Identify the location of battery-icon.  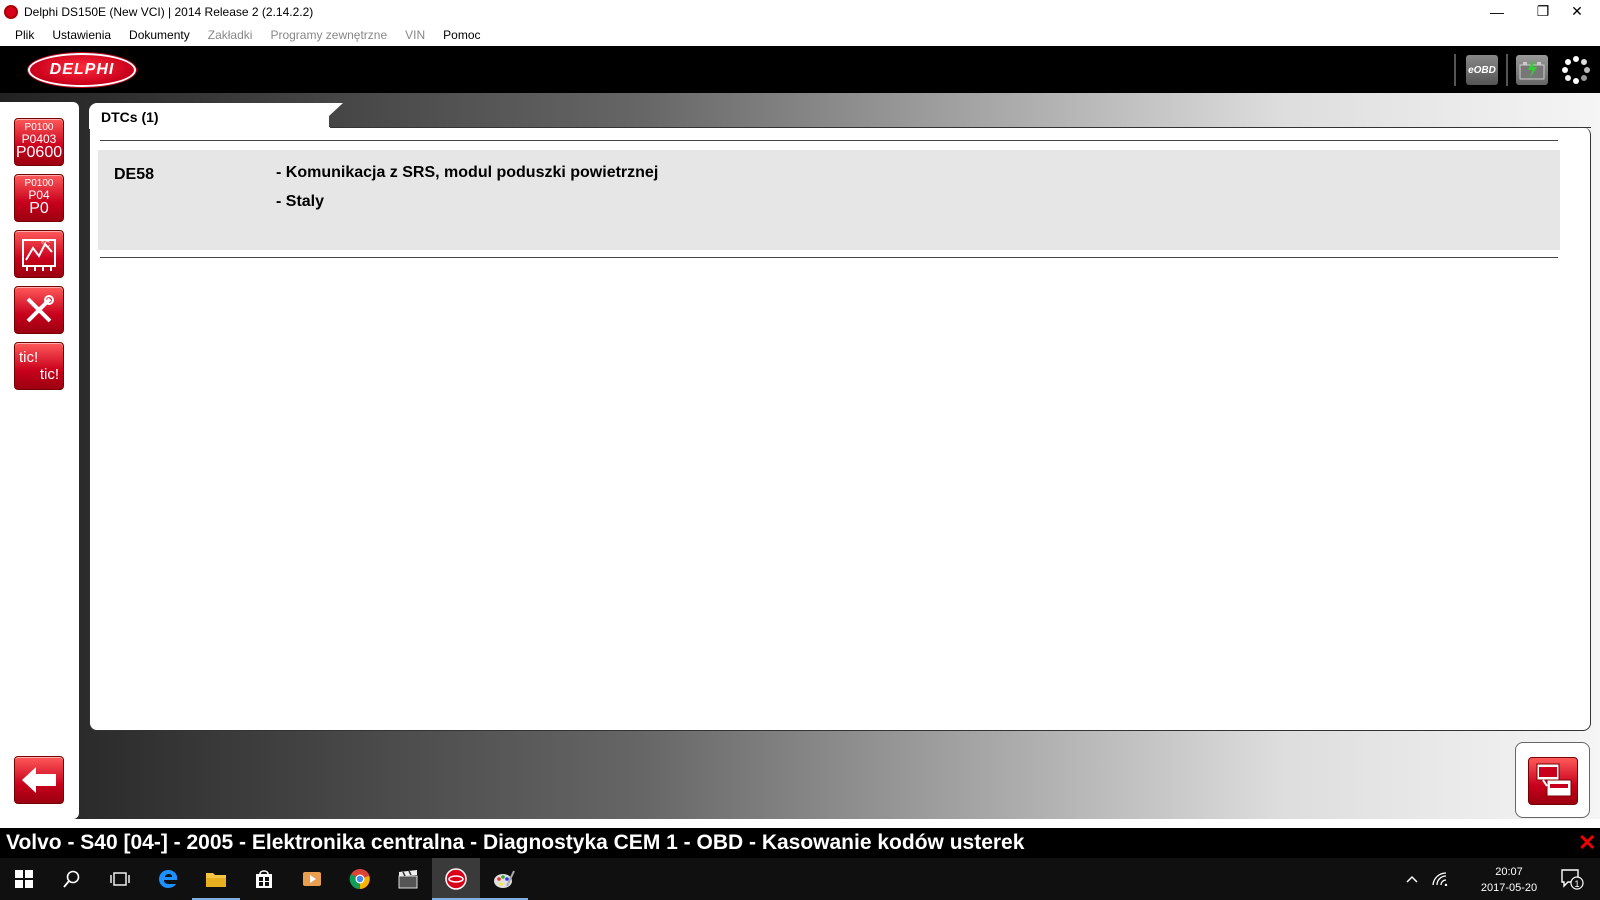
(1532, 70).